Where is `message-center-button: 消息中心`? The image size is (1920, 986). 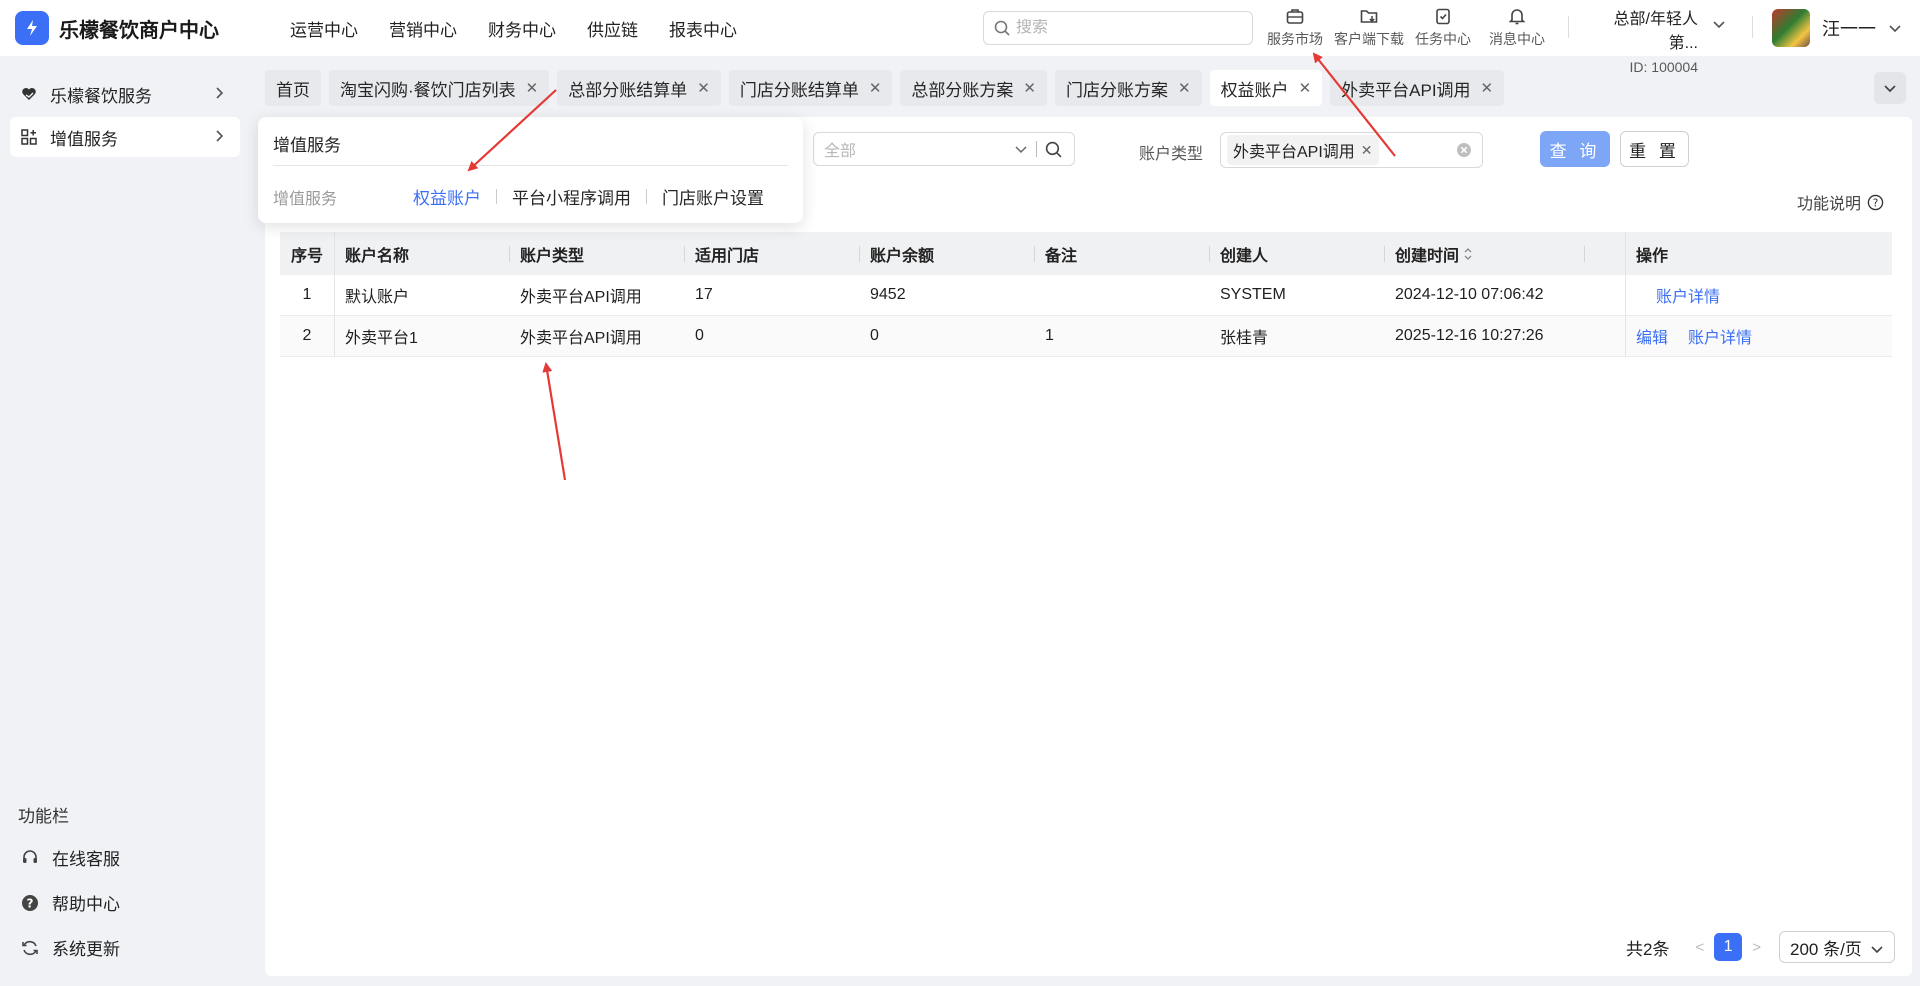 message-center-button: 消息中心 is located at coordinates (1517, 27).